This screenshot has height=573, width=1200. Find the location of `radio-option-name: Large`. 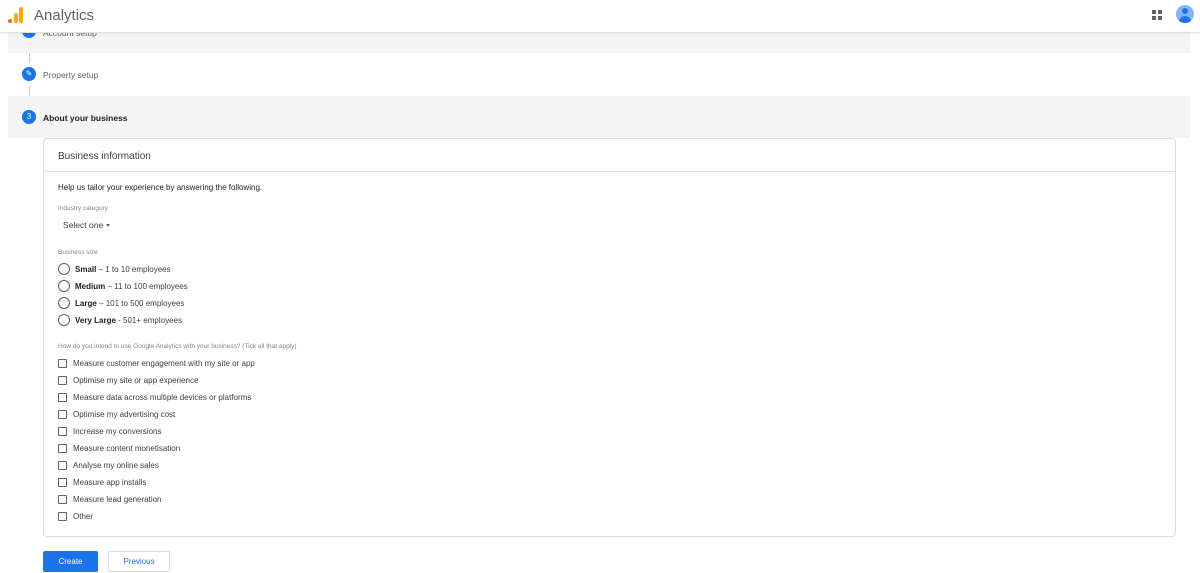

radio-option-name: Large is located at coordinates (86, 303).